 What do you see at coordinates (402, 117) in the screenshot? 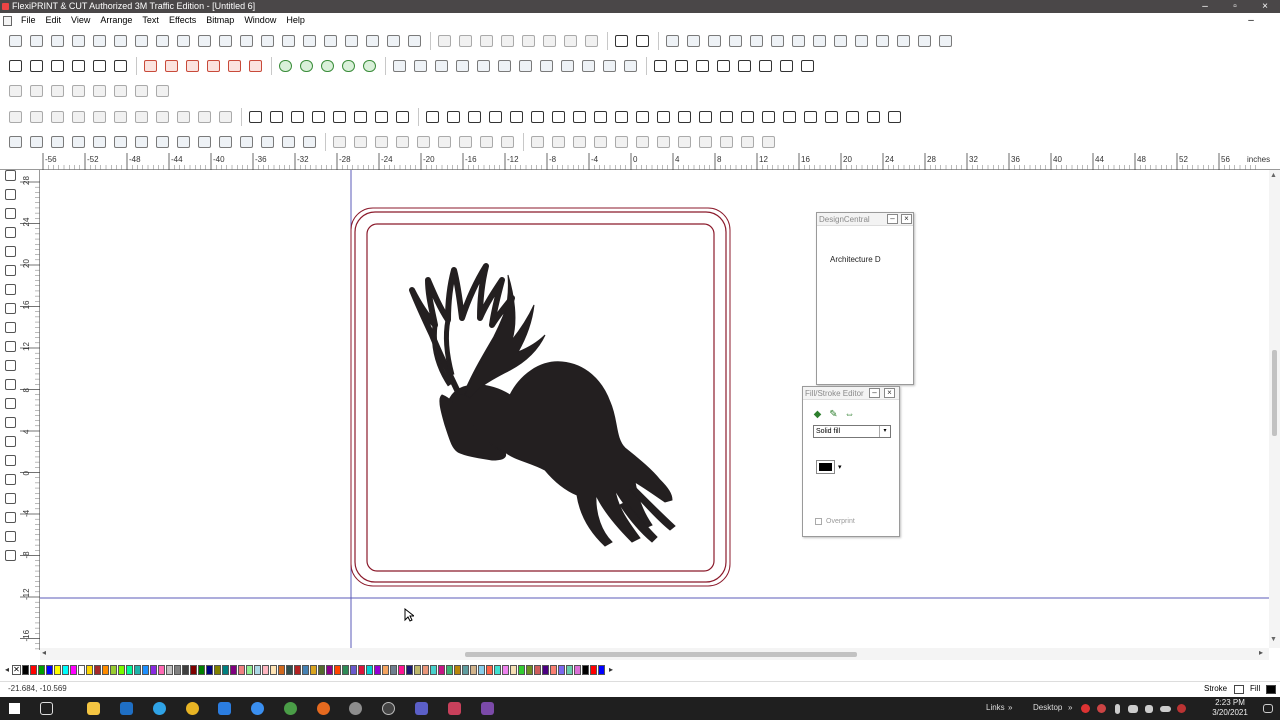
I see `shapes-tool-19-icon` at bounding box center [402, 117].